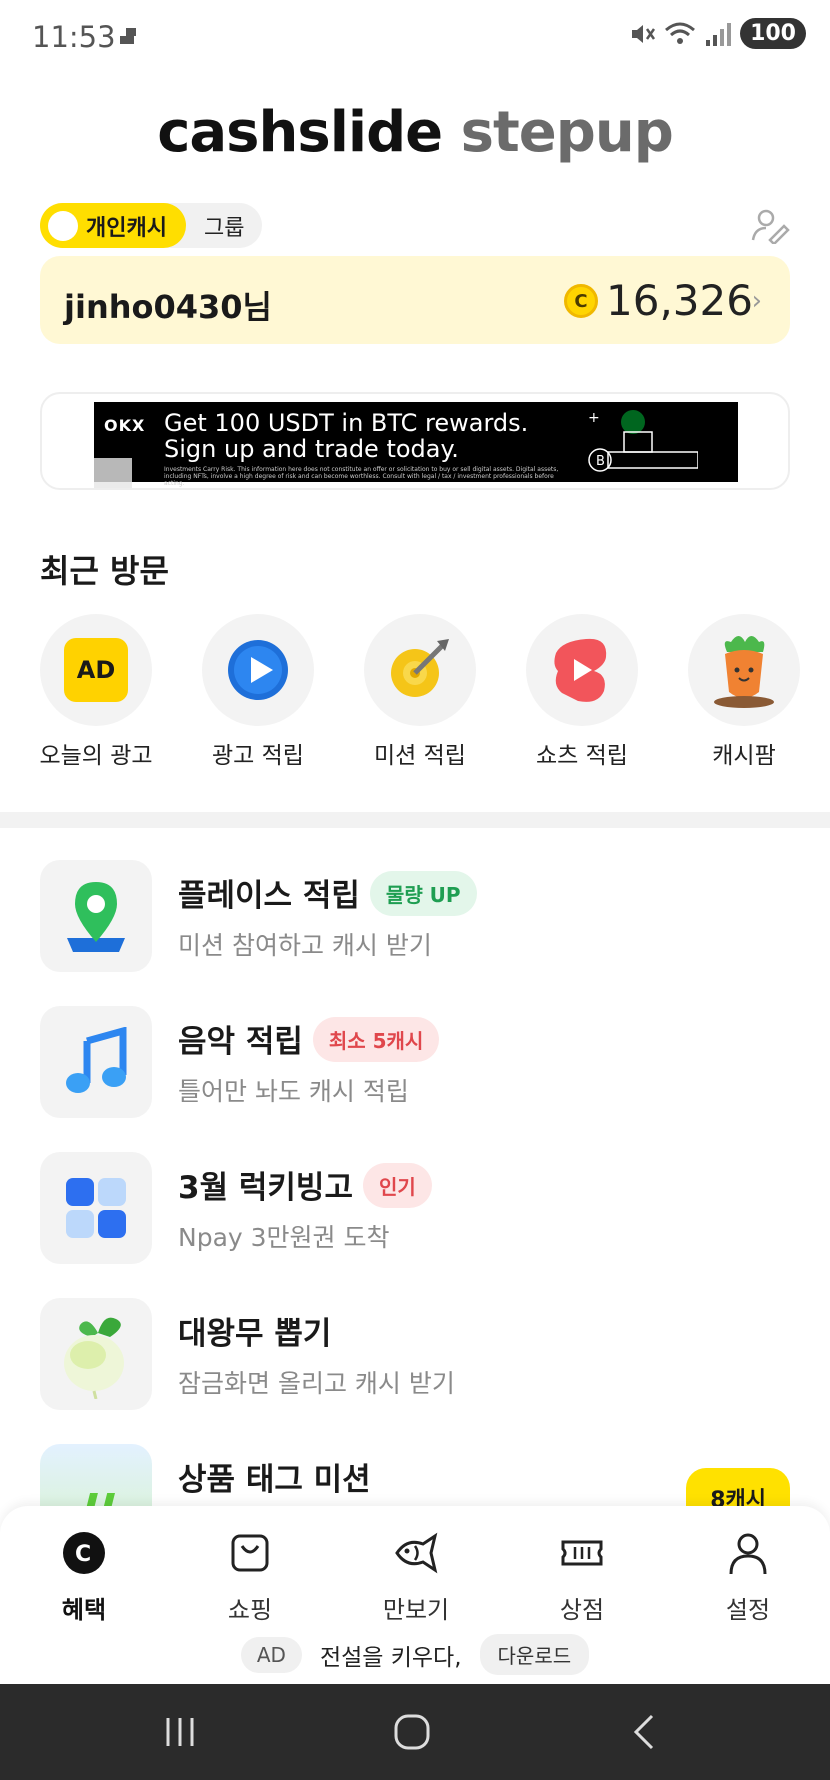  I want to click on nav-label: 만보기, so click(416, 1610).